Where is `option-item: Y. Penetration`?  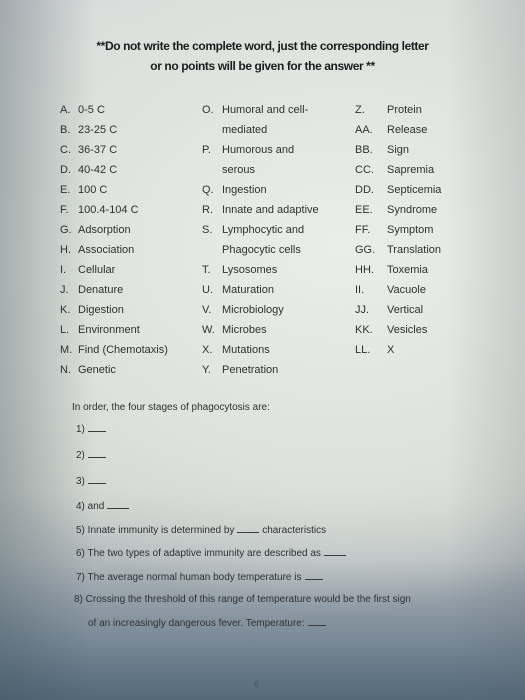 option-item: Y. Penetration is located at coordinates (272, 370).